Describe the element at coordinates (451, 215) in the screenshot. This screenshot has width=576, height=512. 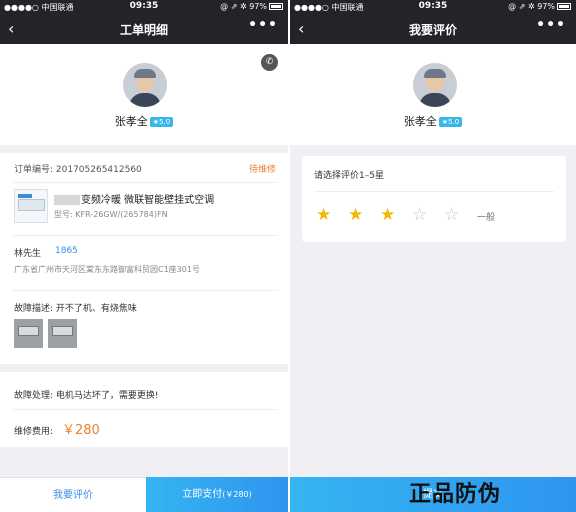
I see `star-5-icon: ☆` at that location.